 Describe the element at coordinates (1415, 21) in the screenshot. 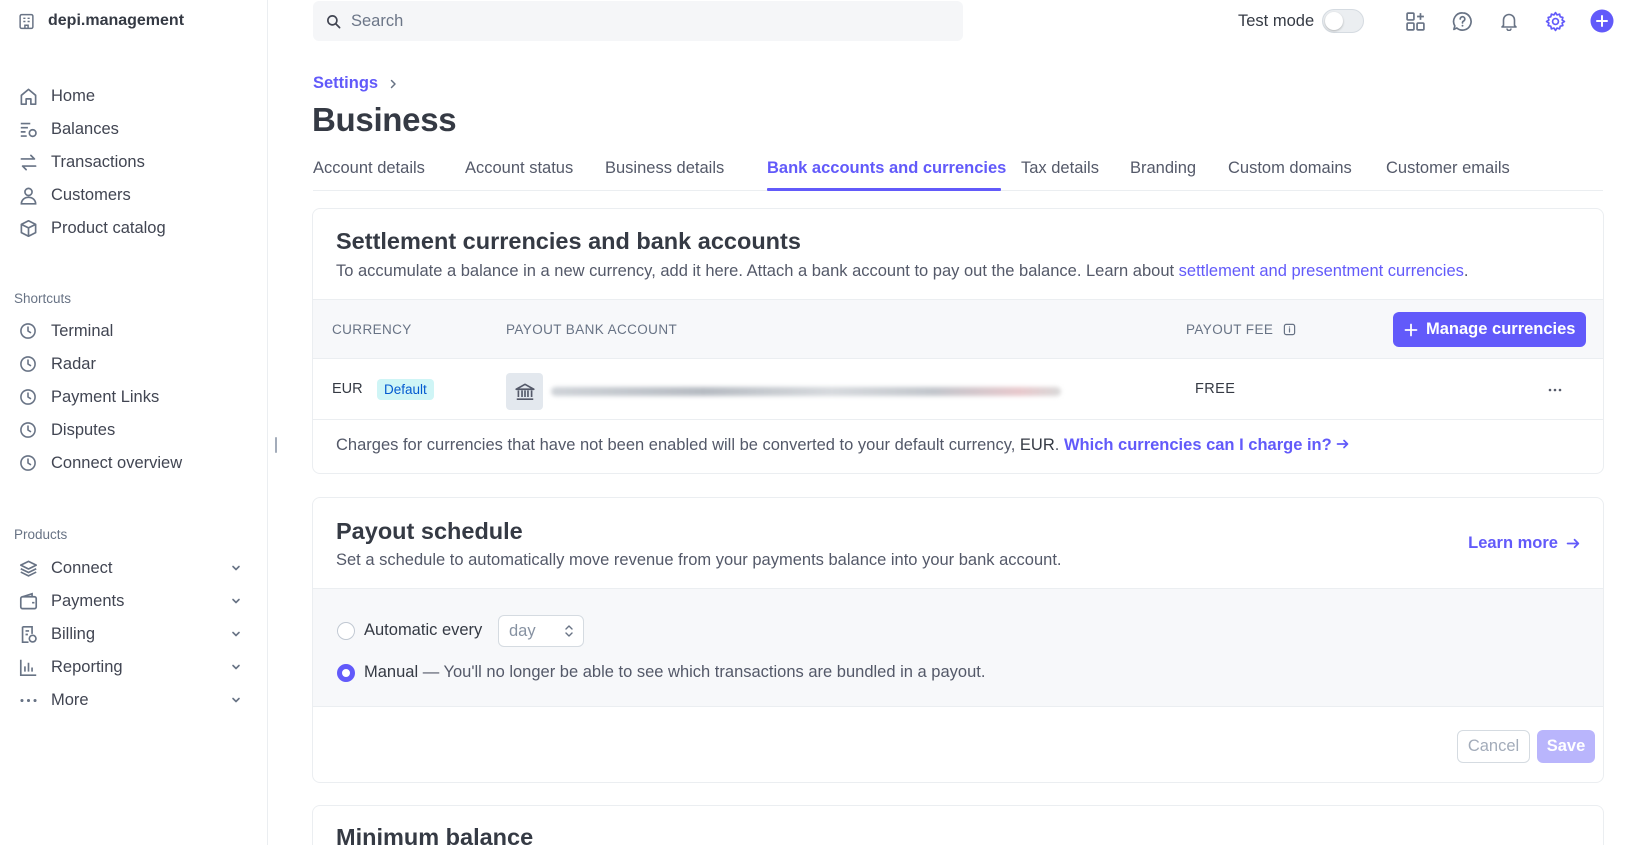

I see `apps-icon` at that location.